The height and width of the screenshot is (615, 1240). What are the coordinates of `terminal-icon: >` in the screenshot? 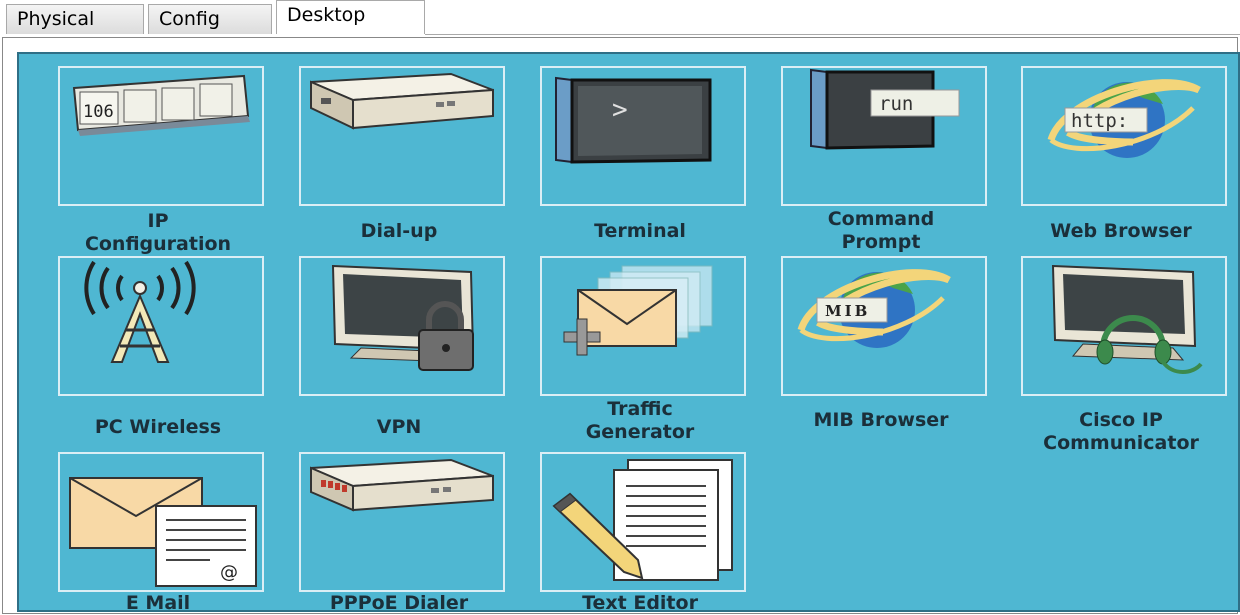 It's located at (633, 120).